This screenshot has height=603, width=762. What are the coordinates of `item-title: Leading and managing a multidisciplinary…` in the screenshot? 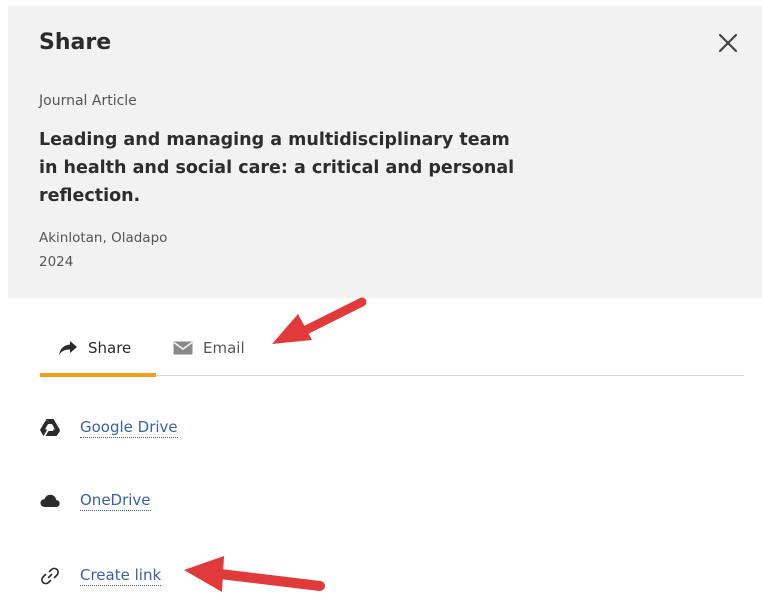 It's located at (277, 168).